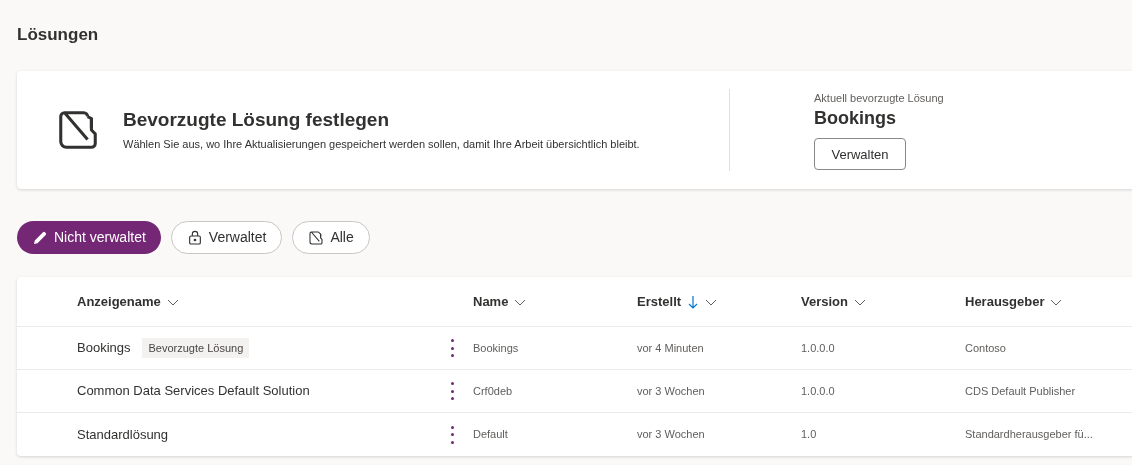  What do you see at coordinates (196, 348) in the screenshot?
I see `preferred-tag: Bevorzugte Lösung` at bounding box center [196, 348].